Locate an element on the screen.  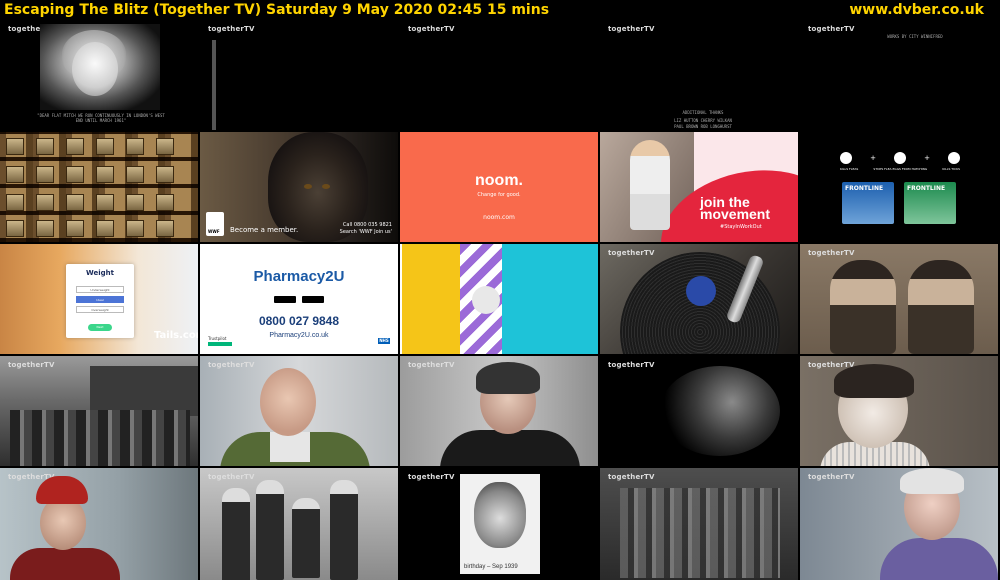
weight-option: Overweight is located at coordinates (100, 309).